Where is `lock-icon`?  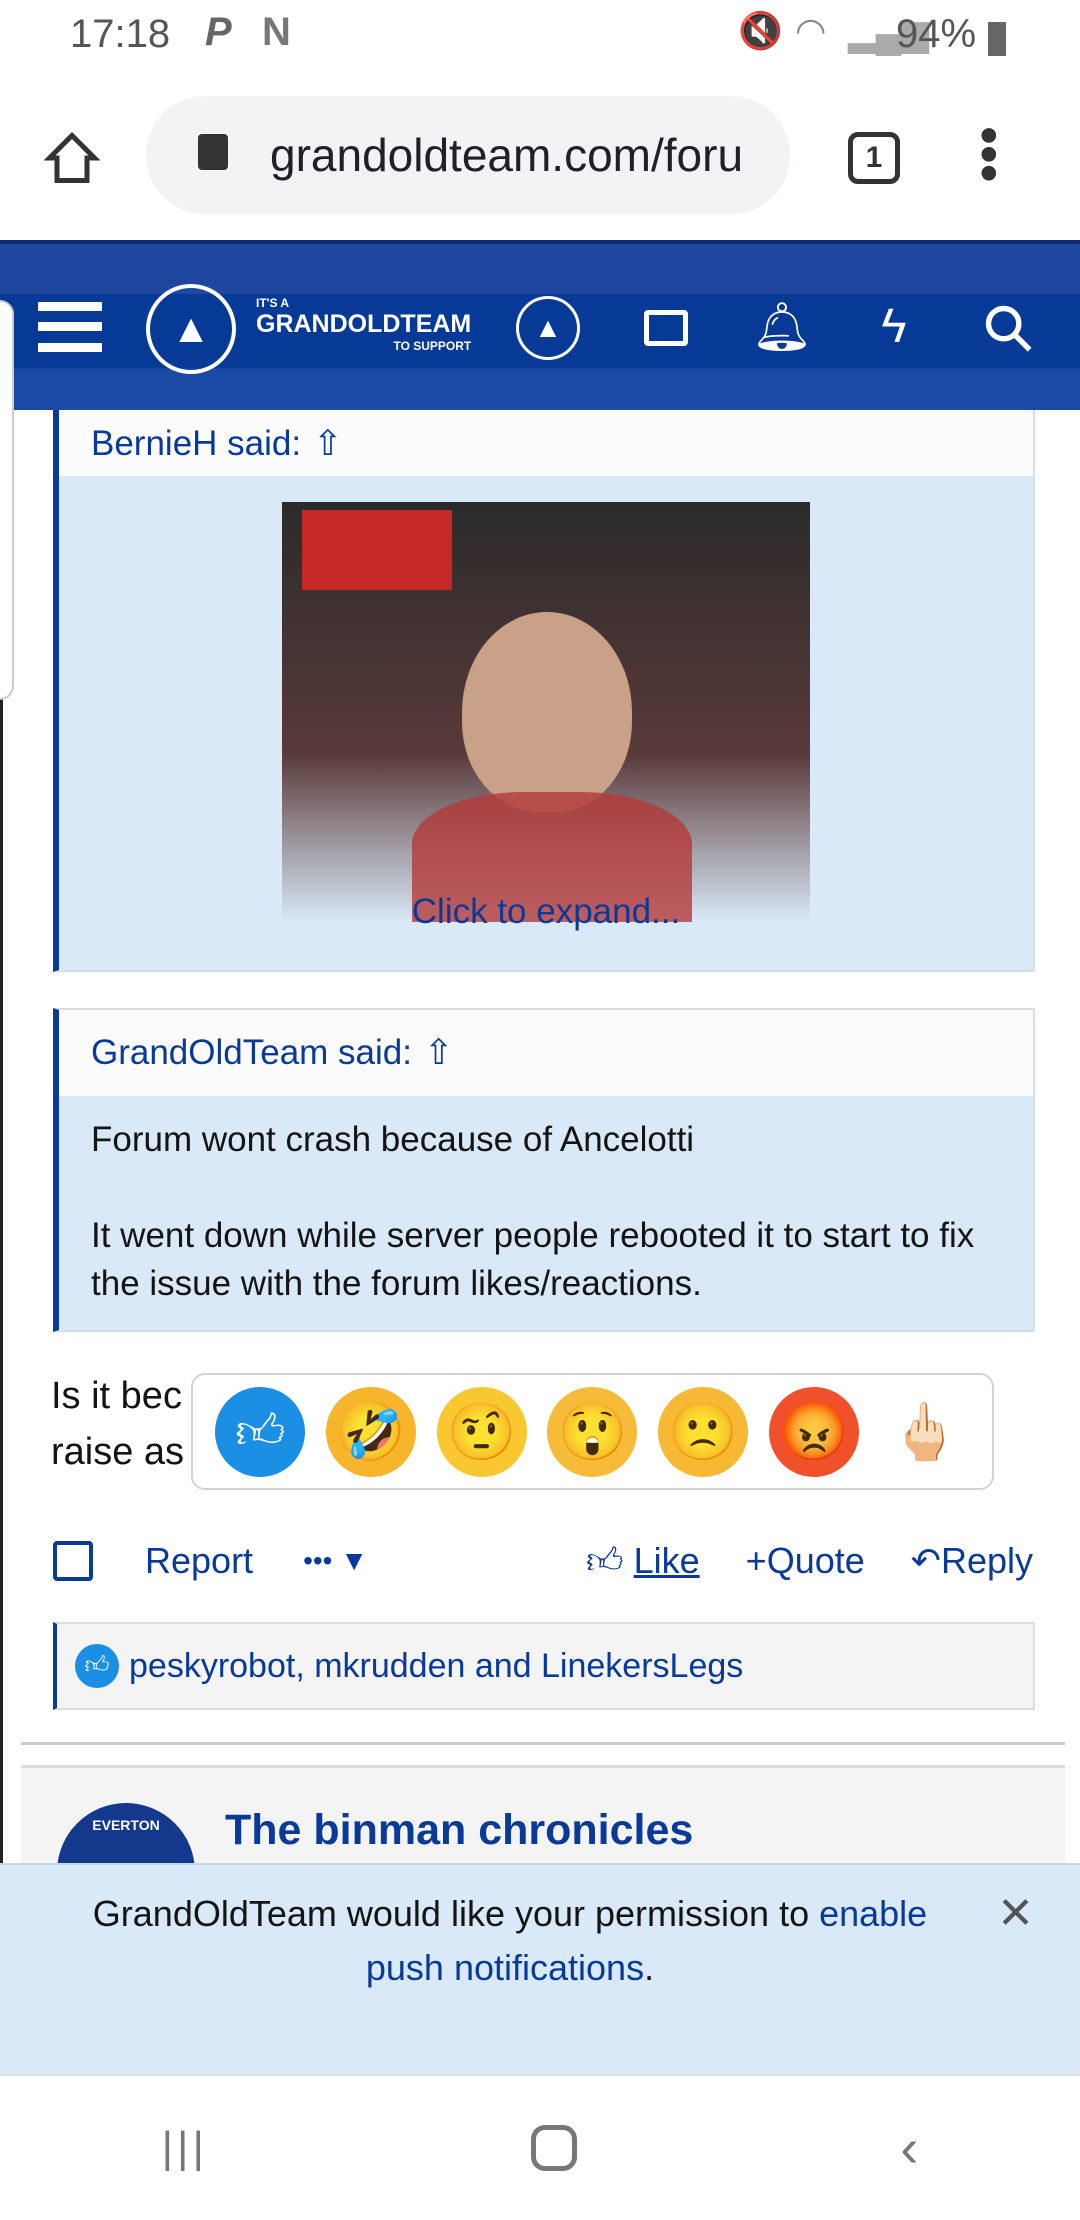
lock-icon is located at coordinates (213, 152).